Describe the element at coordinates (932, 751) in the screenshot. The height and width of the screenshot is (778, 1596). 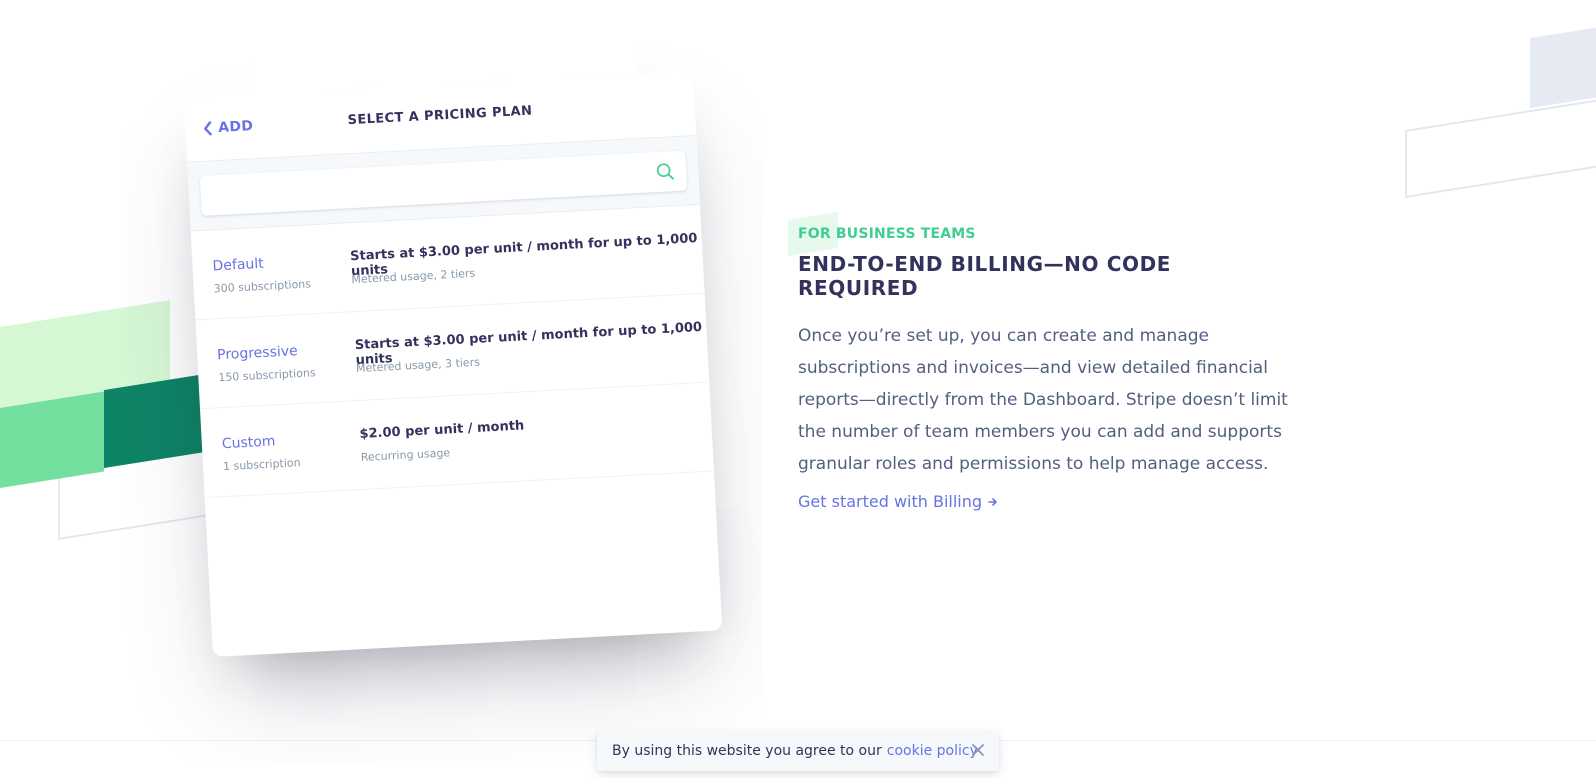
I see `cookie-policy-link: cookie policy` at that location.